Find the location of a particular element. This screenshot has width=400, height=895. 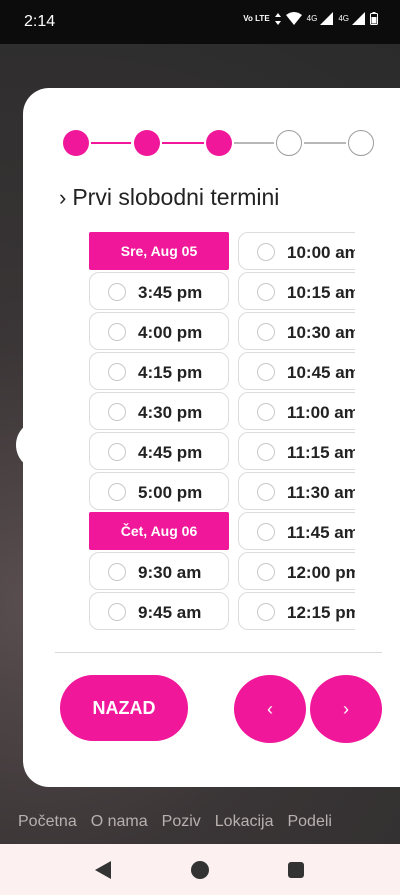

nav-item-poziv: Poziv is located at coordinates (181, 822).